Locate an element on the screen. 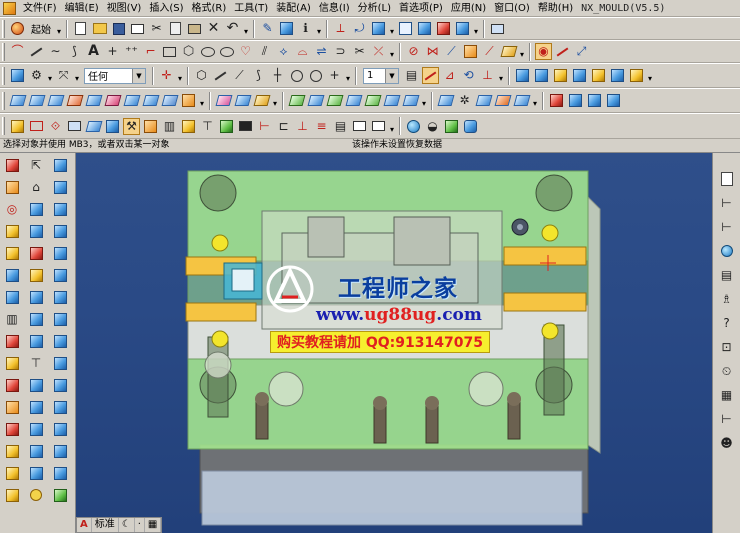  text-style-icon: A is located at coordinates (84, 525).